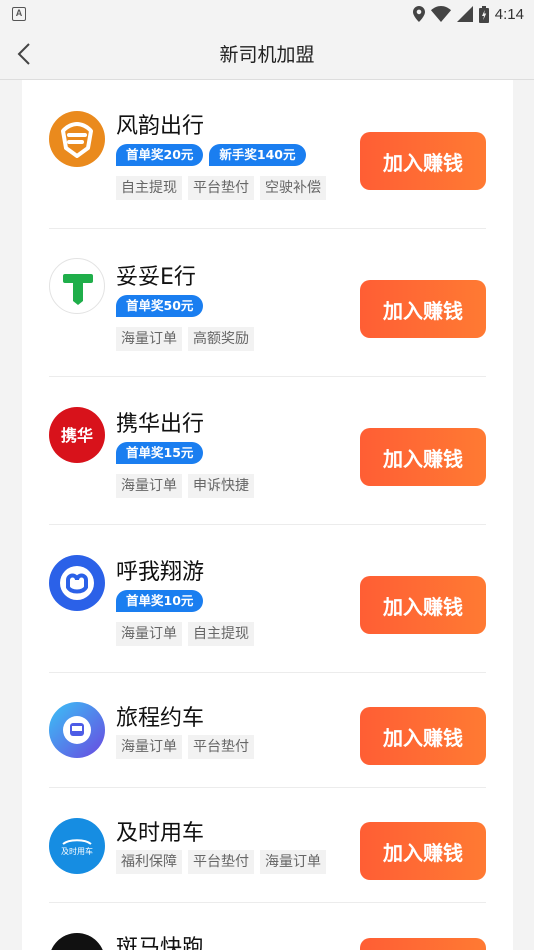 The image size is (534, 950). I want to click on nav-bar: 新司机加盟, so click(267, 54).